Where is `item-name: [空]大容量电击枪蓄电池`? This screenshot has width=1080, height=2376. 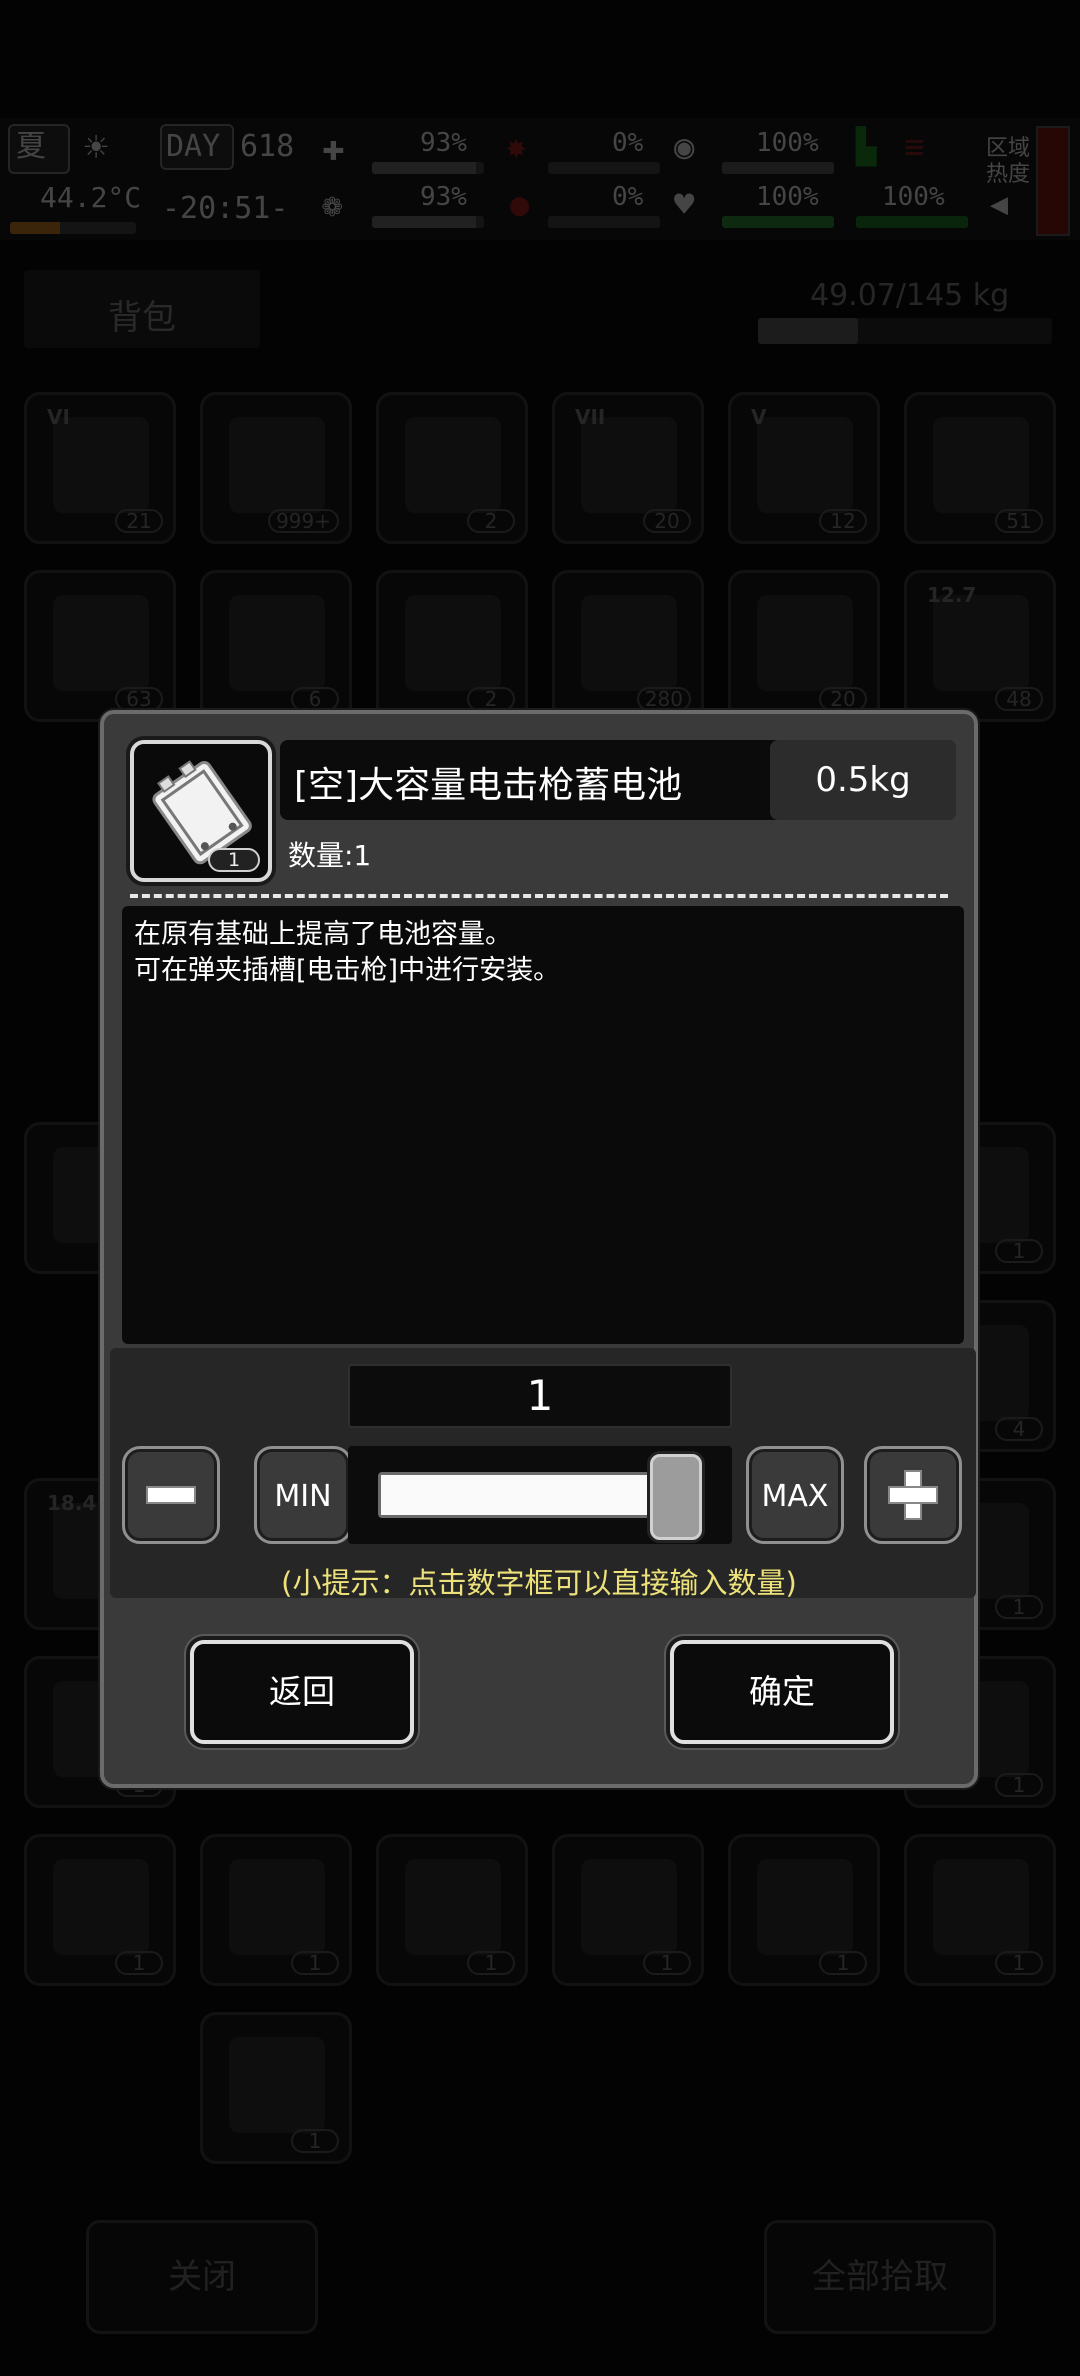 item-name: [空]大容量电击枪蓄电池 is located at coordinates (488, 785).